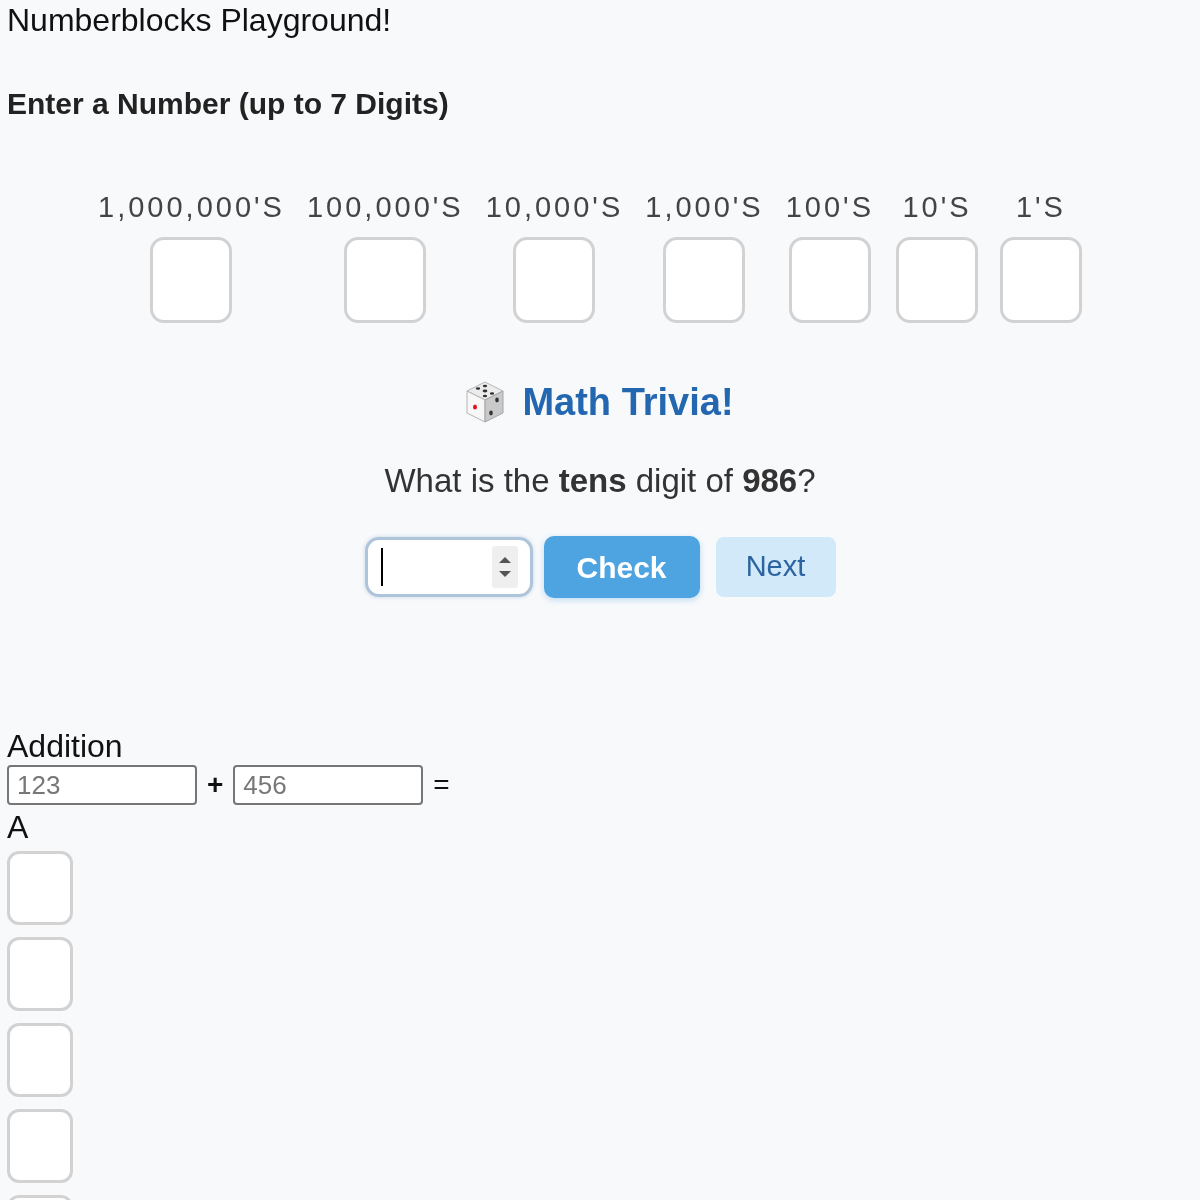 The height and width of the screenshot is (1200, 1200). I want to click on trivia-question: What is the tens digit of 986?, so click(600, 481).